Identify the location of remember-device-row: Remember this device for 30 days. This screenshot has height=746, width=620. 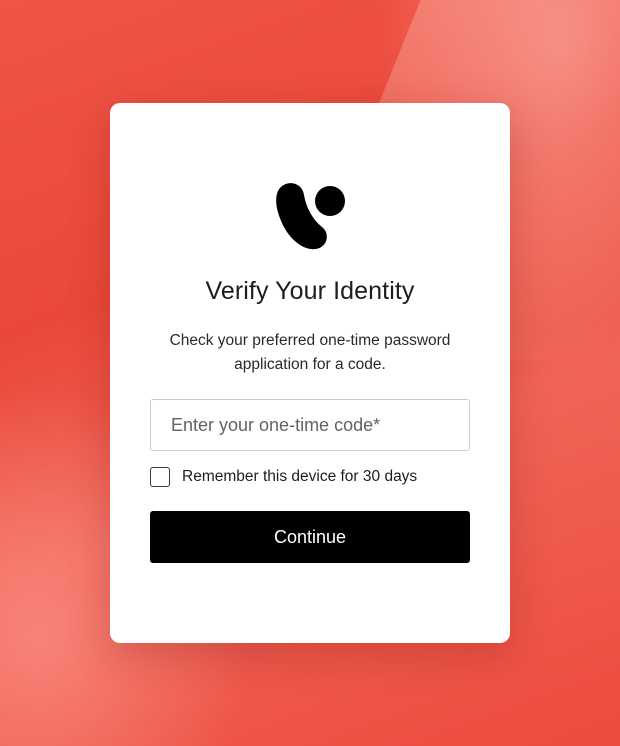
(283, 477).